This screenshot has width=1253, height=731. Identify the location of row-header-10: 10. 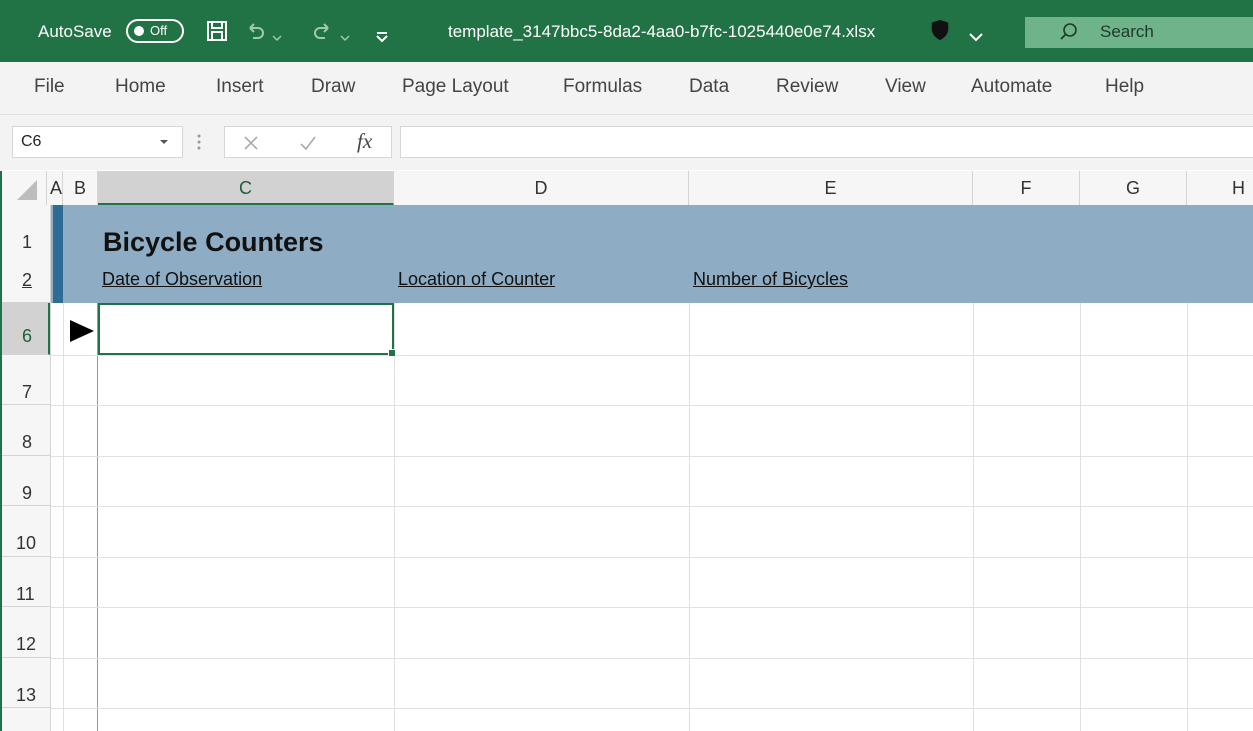
(25, 531).